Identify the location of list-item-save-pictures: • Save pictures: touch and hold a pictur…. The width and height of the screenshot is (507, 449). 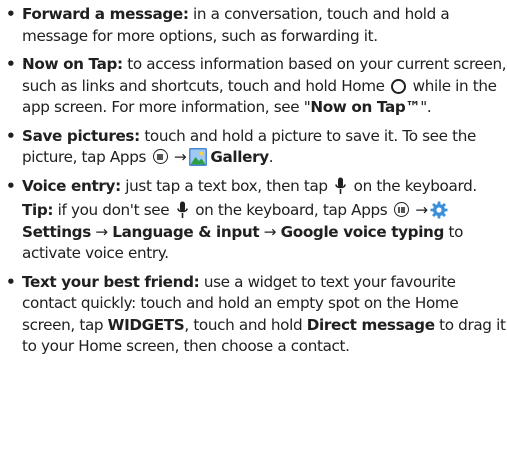
(256, 147).